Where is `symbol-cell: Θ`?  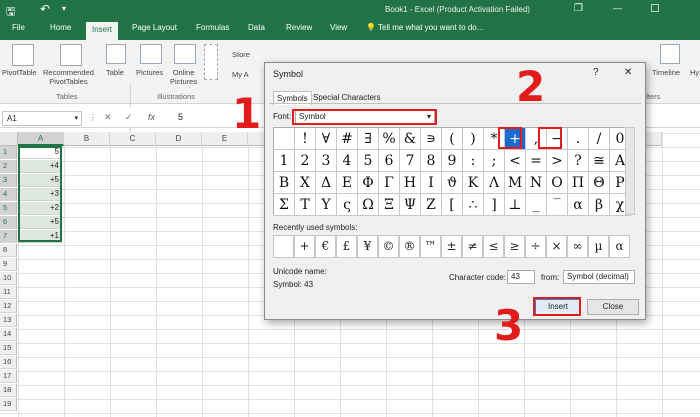 symbol-cell: Θ is located at coordinates (599, 183).